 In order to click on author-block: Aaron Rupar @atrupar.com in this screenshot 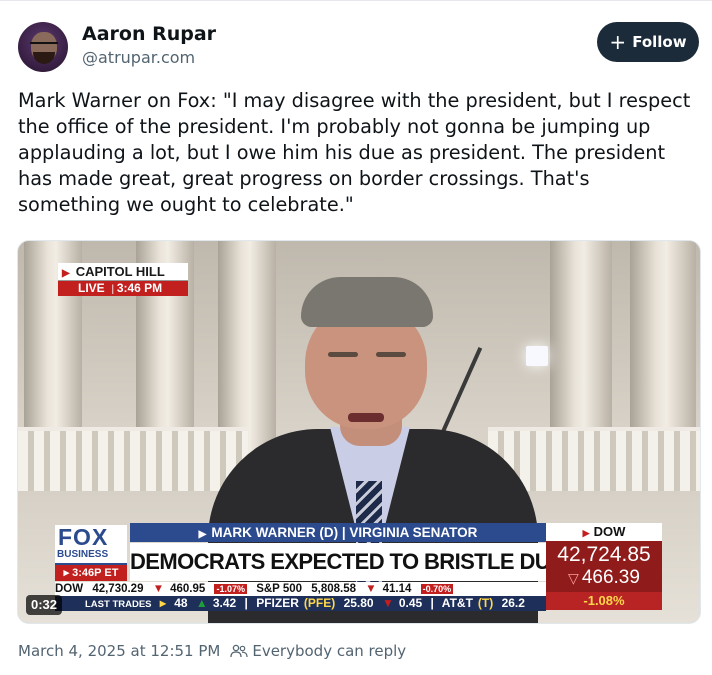, I will do `click(149, 45)`.